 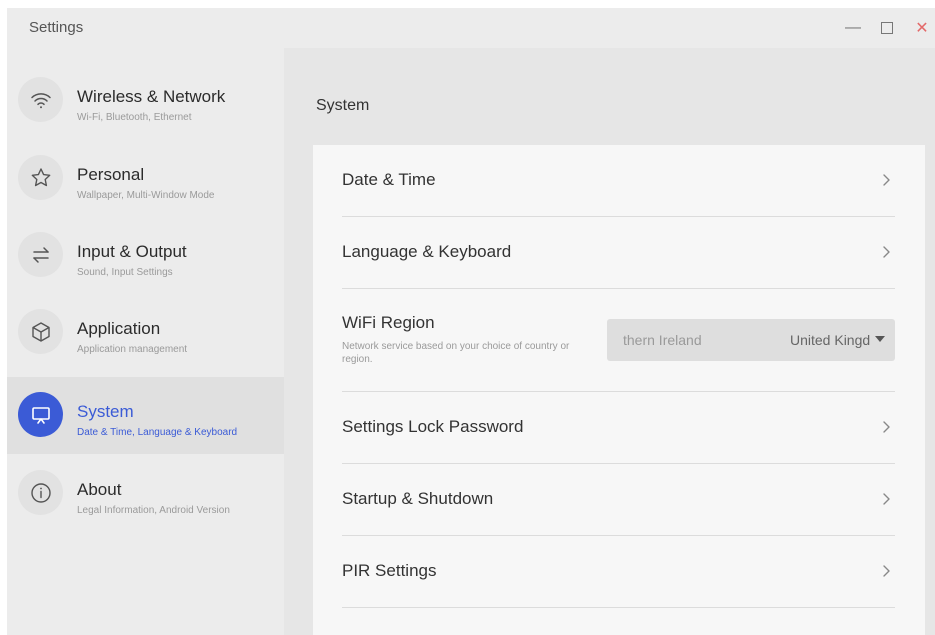 I want to click on monitor-icon, so click(x=40, y=414).